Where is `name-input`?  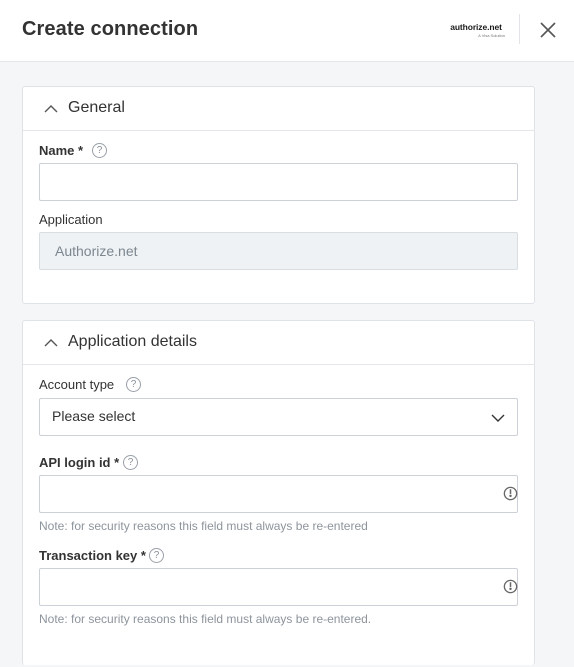 name-input is located at coordinates (278, 182).